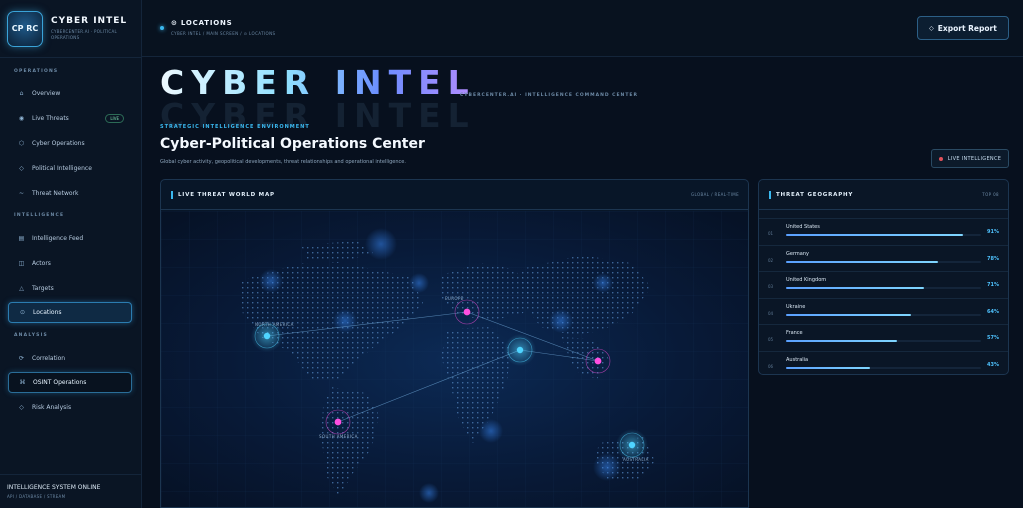 This screenshot has height=508, width=1023. Describe the element at coordinates (815, 194) in the screenshot. I see `geo-panel-title: THREAT GEOGRAPHY` at that location.